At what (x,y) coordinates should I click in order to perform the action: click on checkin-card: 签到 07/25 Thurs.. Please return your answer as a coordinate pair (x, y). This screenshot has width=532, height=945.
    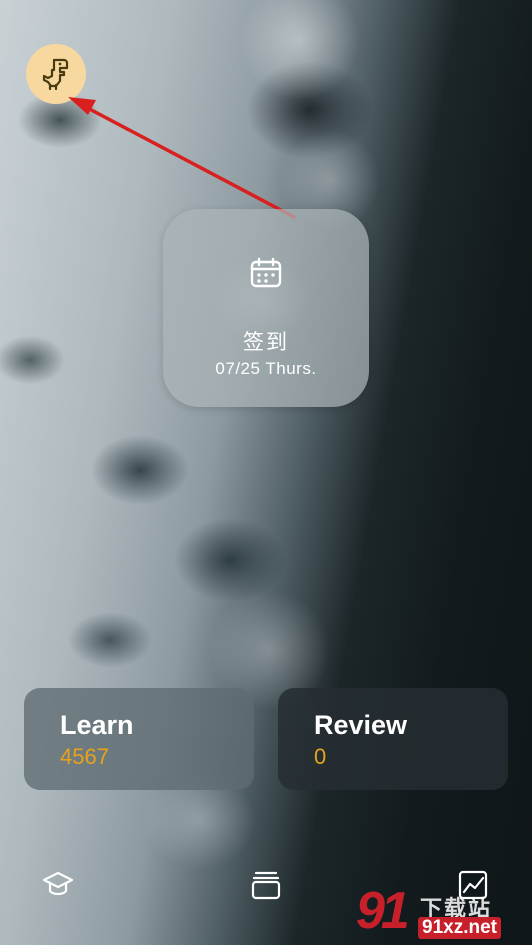
    Looking at the image, I should click on (266, 308).